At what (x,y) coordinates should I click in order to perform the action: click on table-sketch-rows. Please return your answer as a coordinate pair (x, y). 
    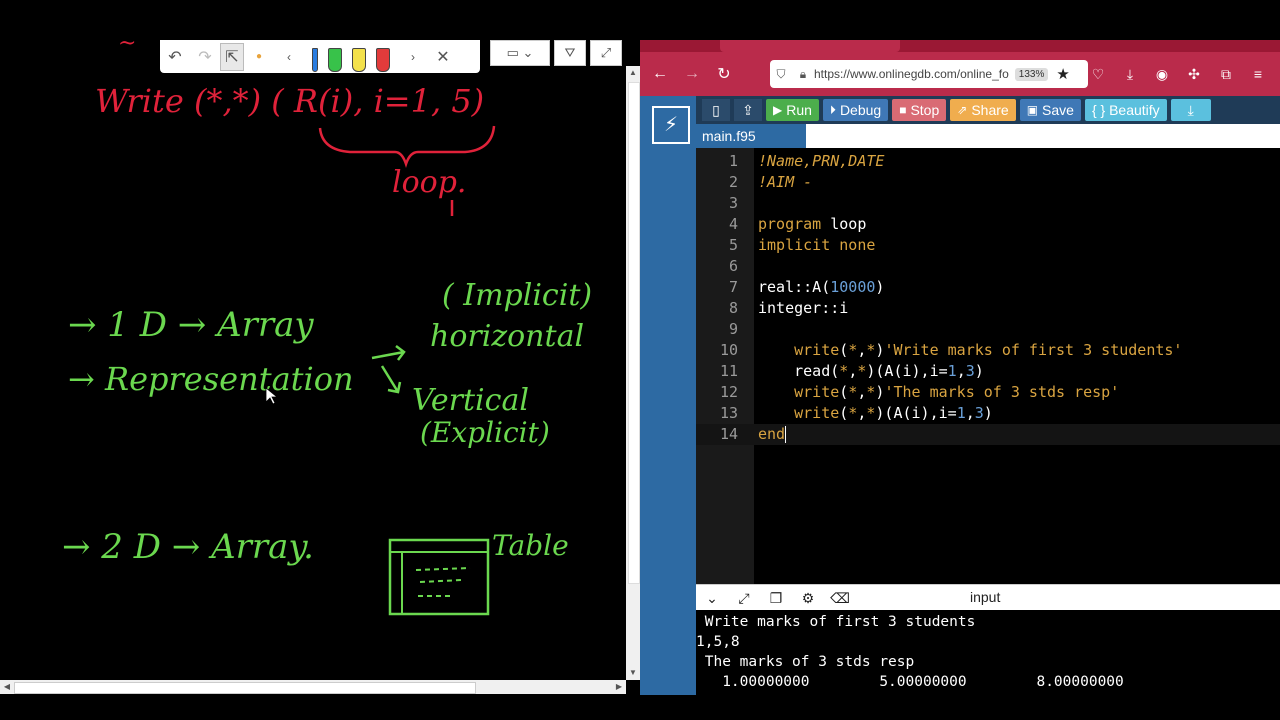
    Looking at the image, I should click on (443, 582).